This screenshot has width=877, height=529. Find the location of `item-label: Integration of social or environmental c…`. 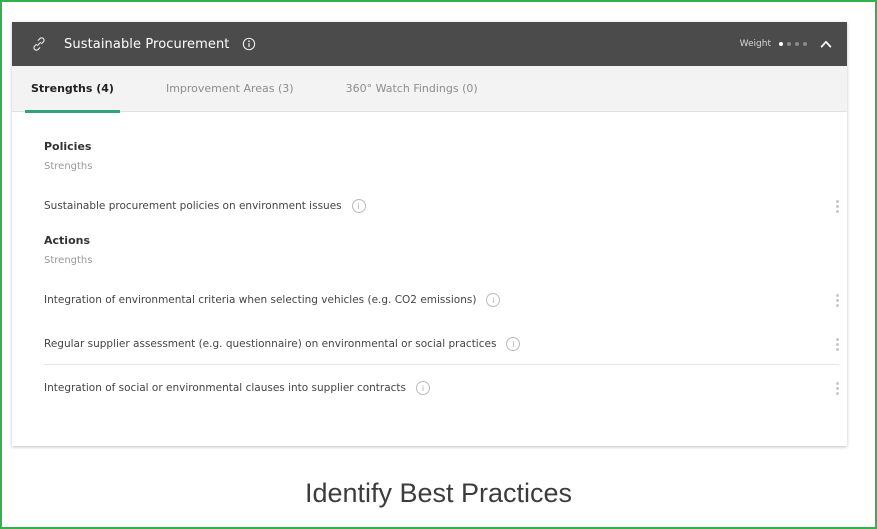

item-label: Integration of social or environmental c… is located at coordinates (225, 388).